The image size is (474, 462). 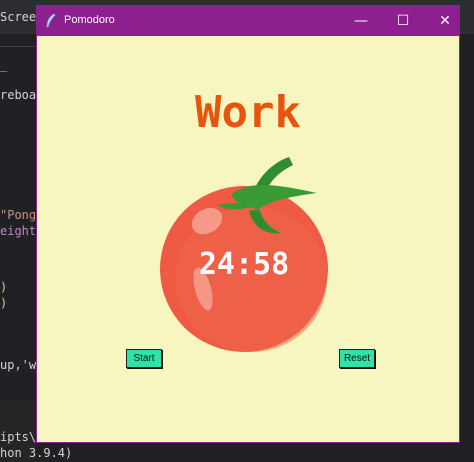 I want to click on close-button: ✕, so click(x=445, y=21).